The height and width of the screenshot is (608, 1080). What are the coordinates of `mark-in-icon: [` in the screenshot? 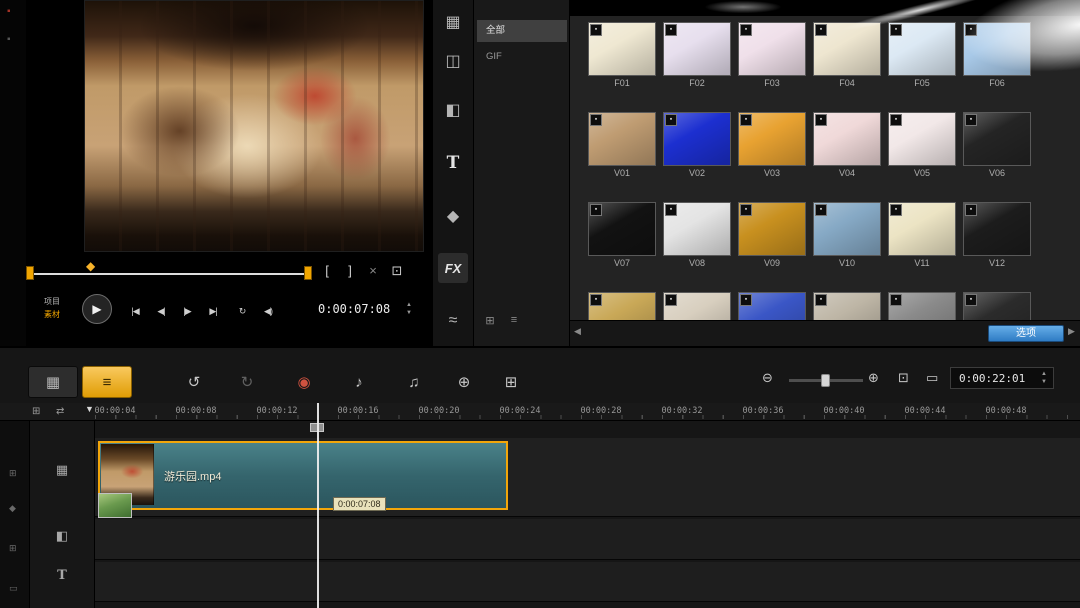 It's located at (327, 271).